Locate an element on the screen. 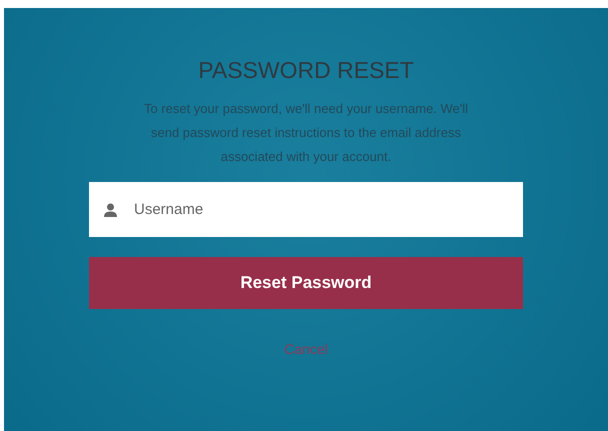 The width and height of the screenshot is (608, 431). page-title: PASSWORD RESET is located at coordinates (306, 70).